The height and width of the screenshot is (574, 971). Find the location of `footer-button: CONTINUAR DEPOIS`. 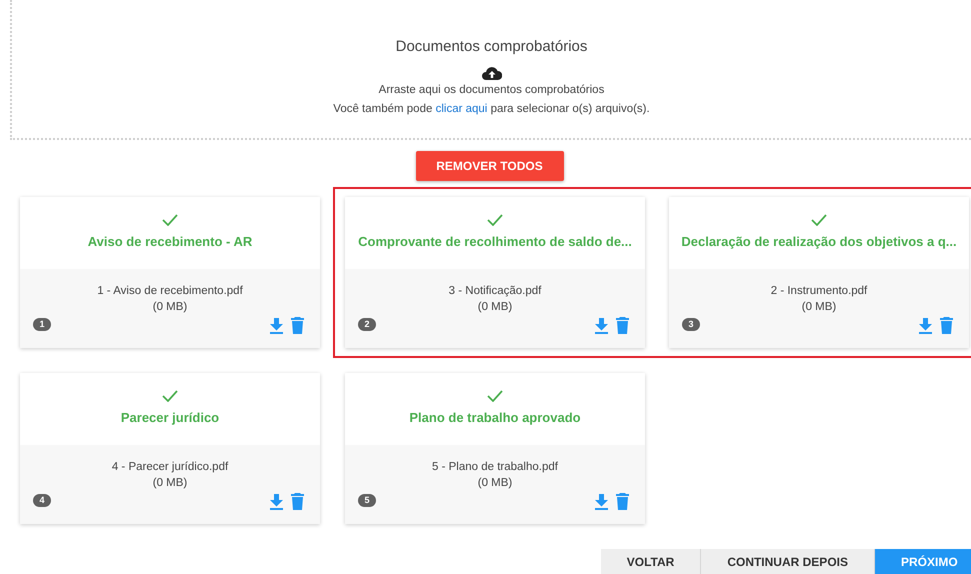

footer-button: CONTINUAR DEPOIS is located at coordinates (788, 561).